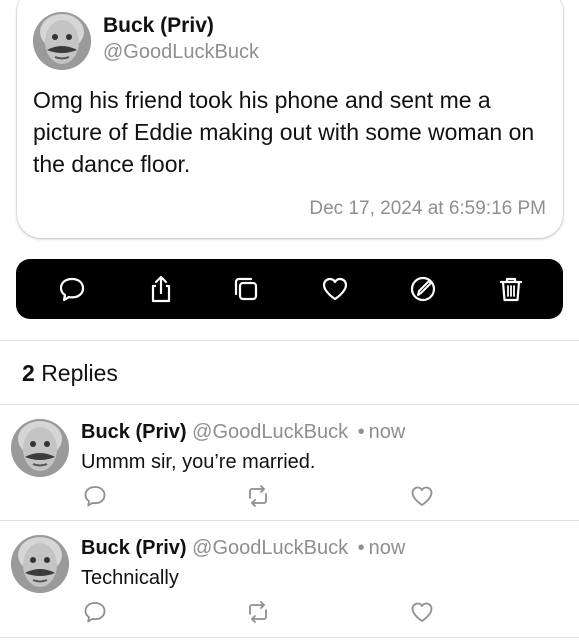 The height and width of the screenshot is (640, 579). I want to click on share-button, so click(161, 289).